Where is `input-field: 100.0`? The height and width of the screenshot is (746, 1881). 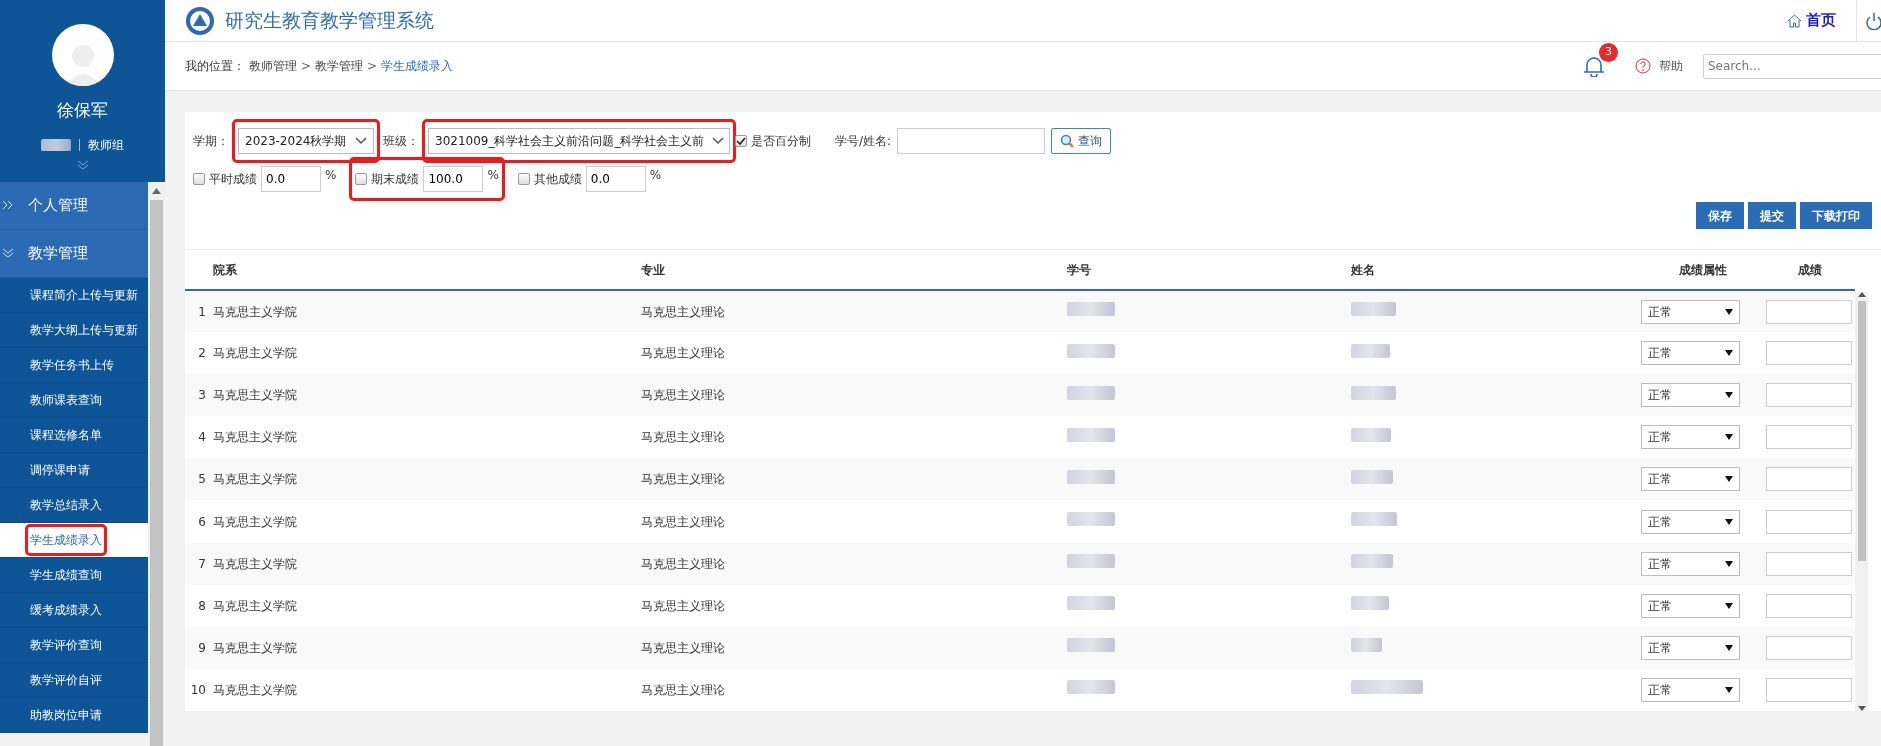
input-field: 100.0 is located at coordinates (453, 179).